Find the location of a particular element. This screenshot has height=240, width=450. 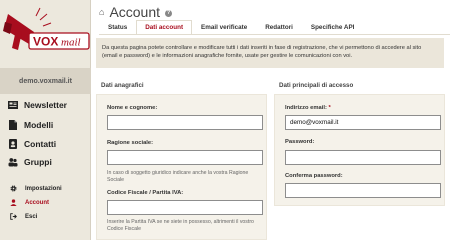

voxmail-logo: VOX mail is located at coordinates (45, 31).